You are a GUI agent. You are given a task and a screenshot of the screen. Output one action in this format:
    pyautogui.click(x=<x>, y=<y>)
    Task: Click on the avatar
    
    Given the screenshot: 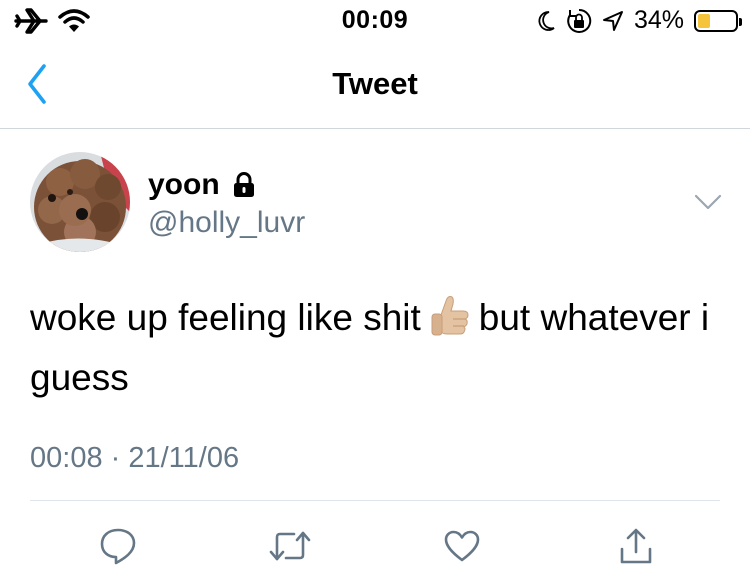 What is the action you would take?
    pyautogui.click(x=80, y=202)
    